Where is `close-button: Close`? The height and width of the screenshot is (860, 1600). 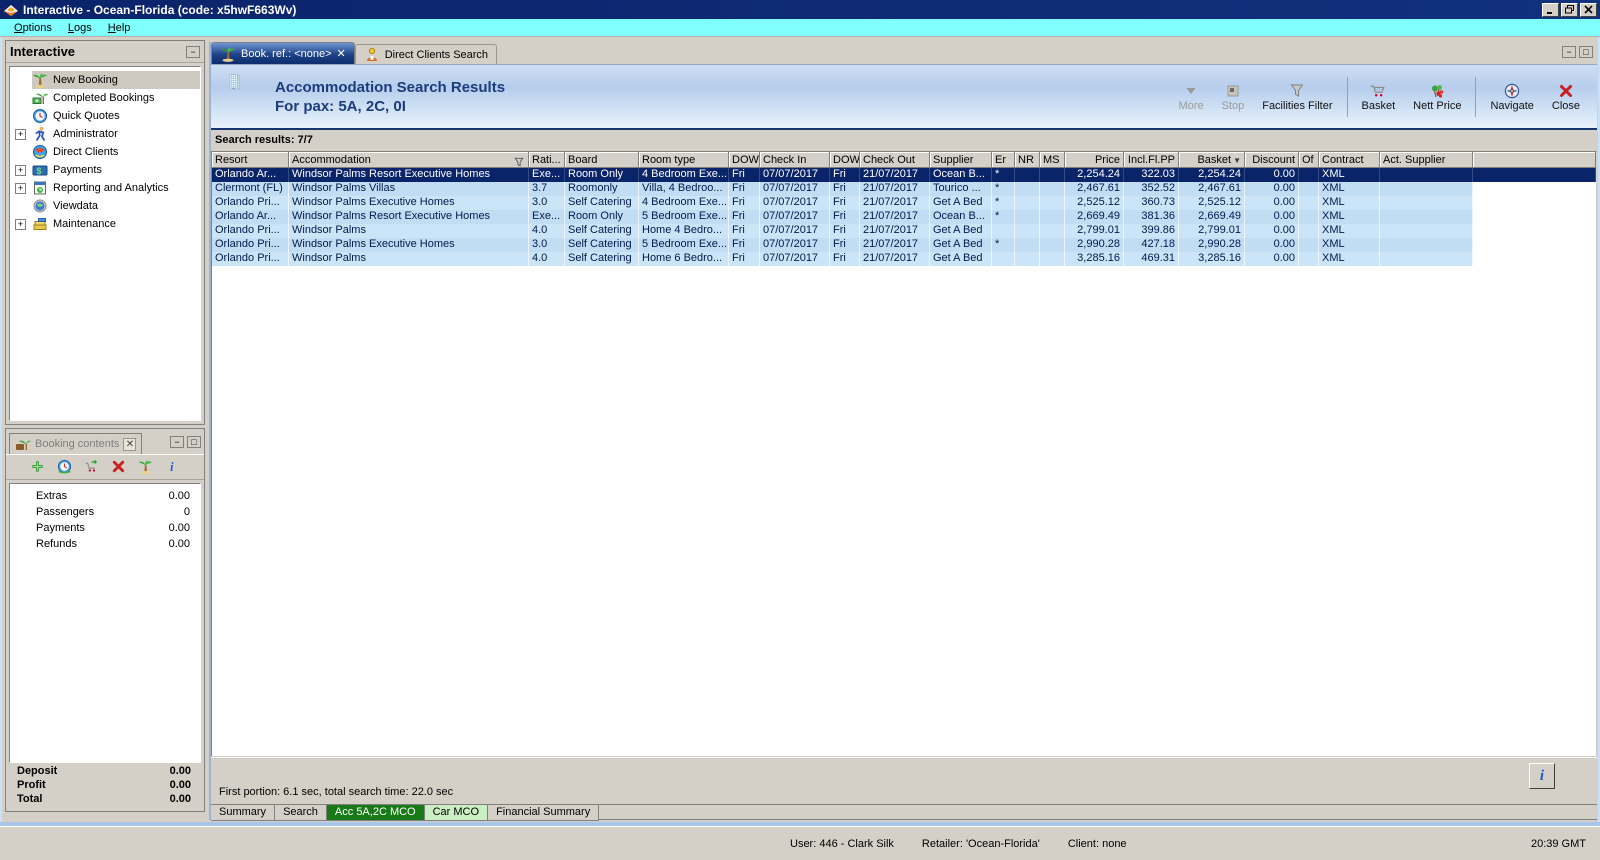 close-button: Close is located at coordinates (1566, 97).